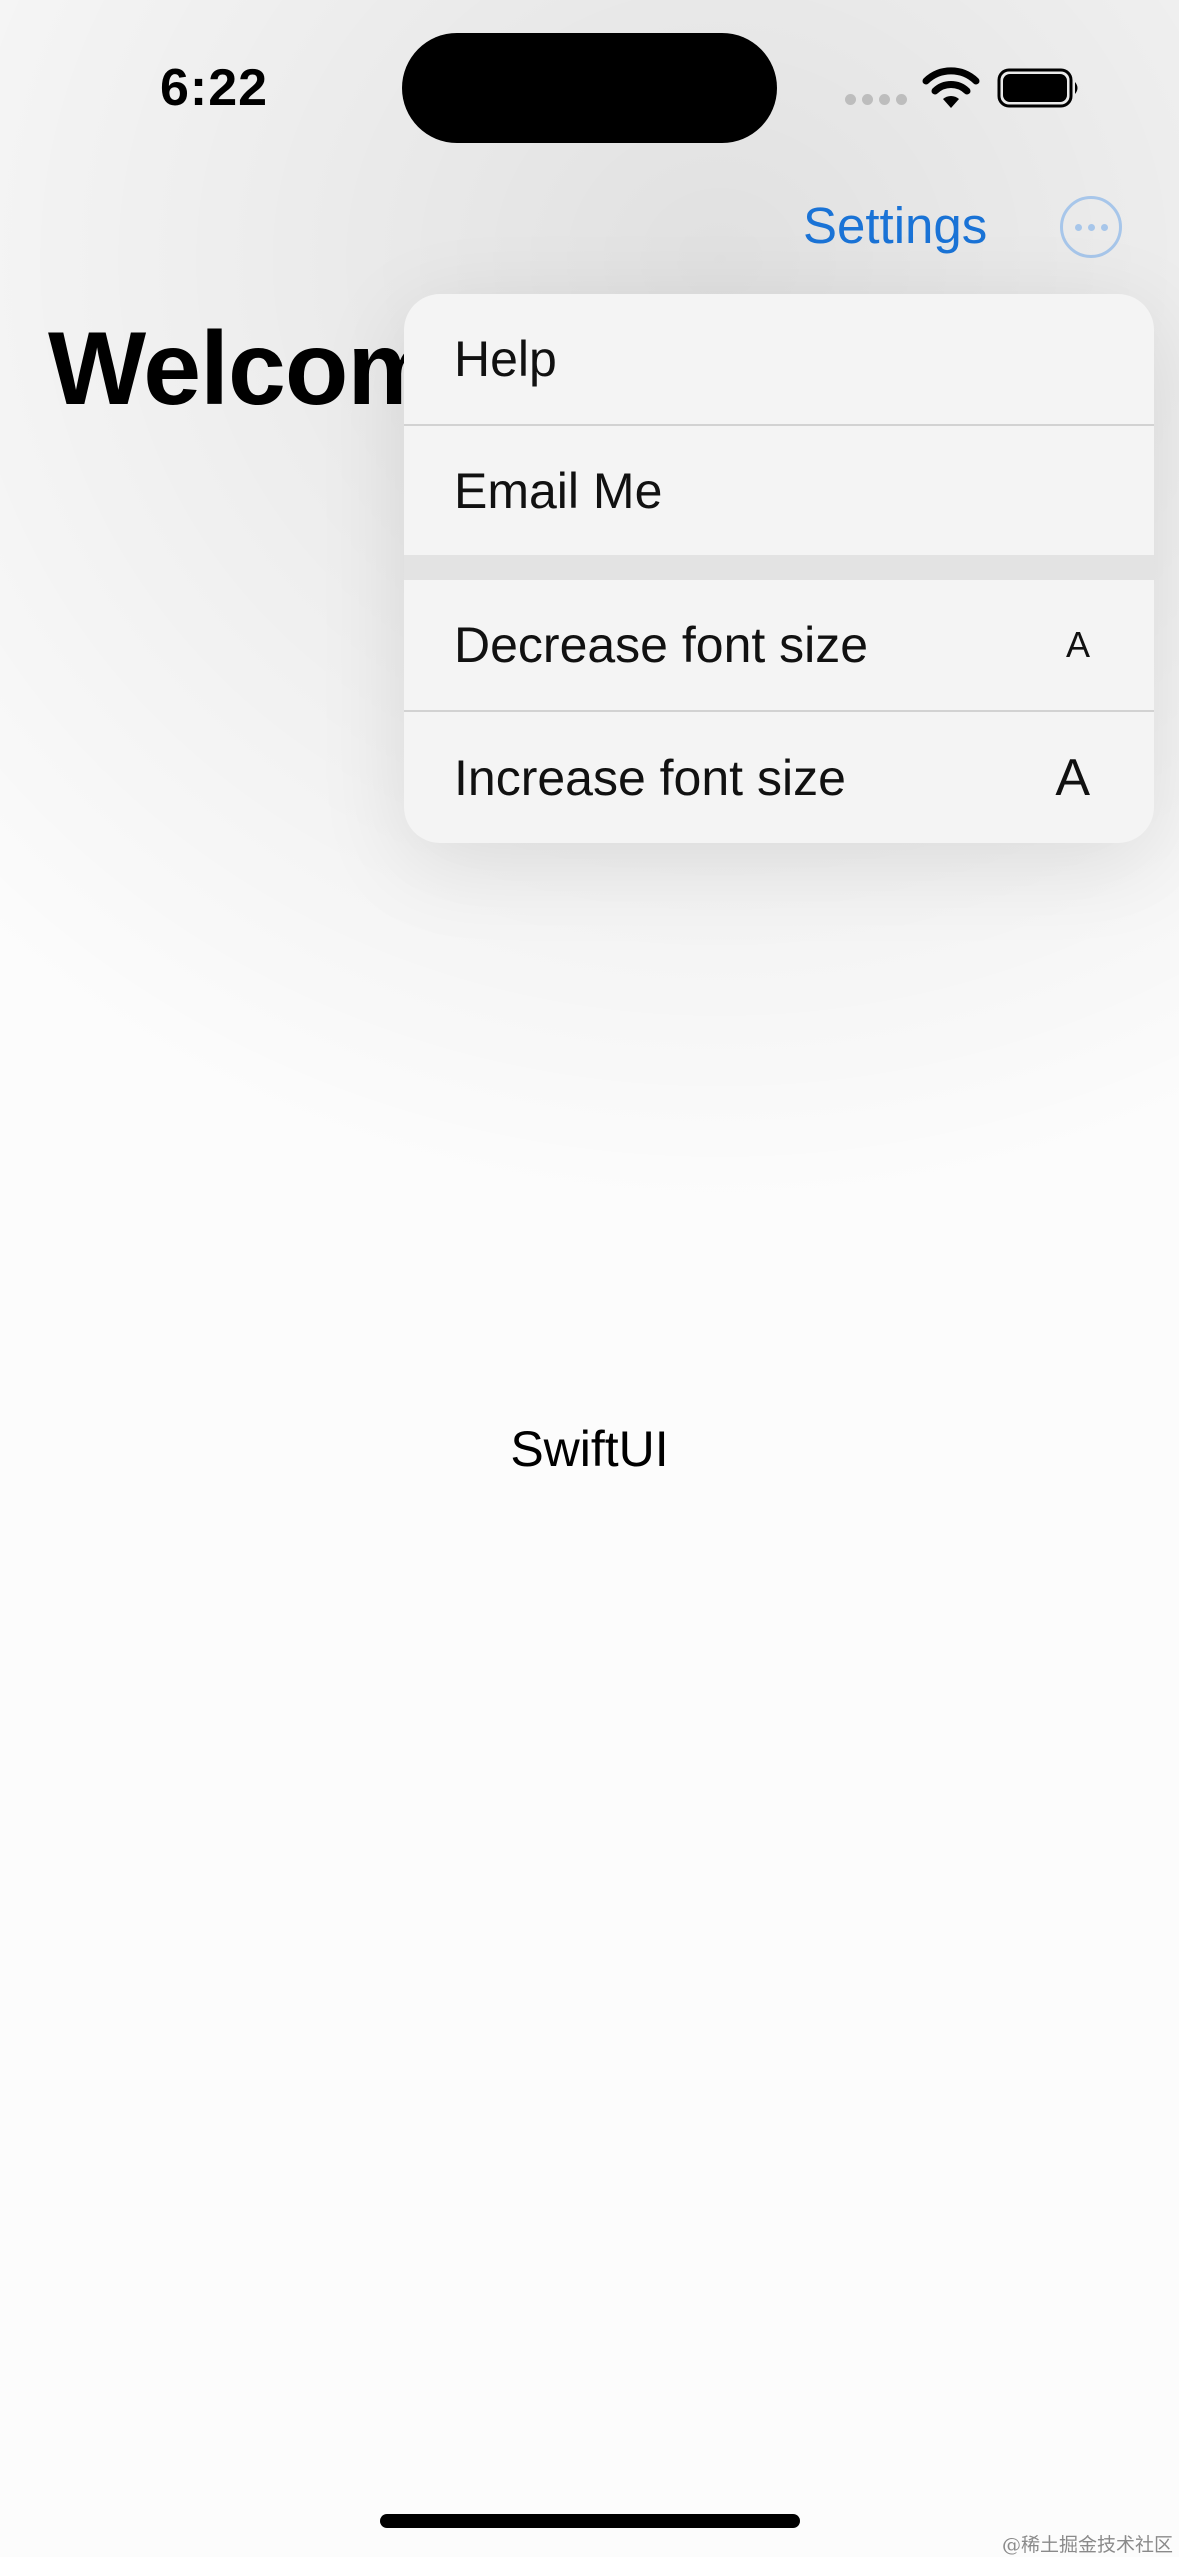 This screenshot has height=2557, width=1179. Describe the element at coordinates (661, 645) in the screenshot. I see `menu-item-label: Decrease font size` at that location.